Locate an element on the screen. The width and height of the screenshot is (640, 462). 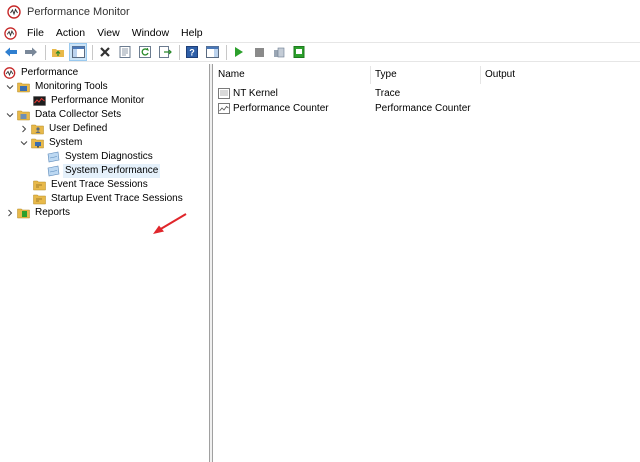
list-row-nt-kernel: NT Kernel Trace is located at coordinates (427, 93).